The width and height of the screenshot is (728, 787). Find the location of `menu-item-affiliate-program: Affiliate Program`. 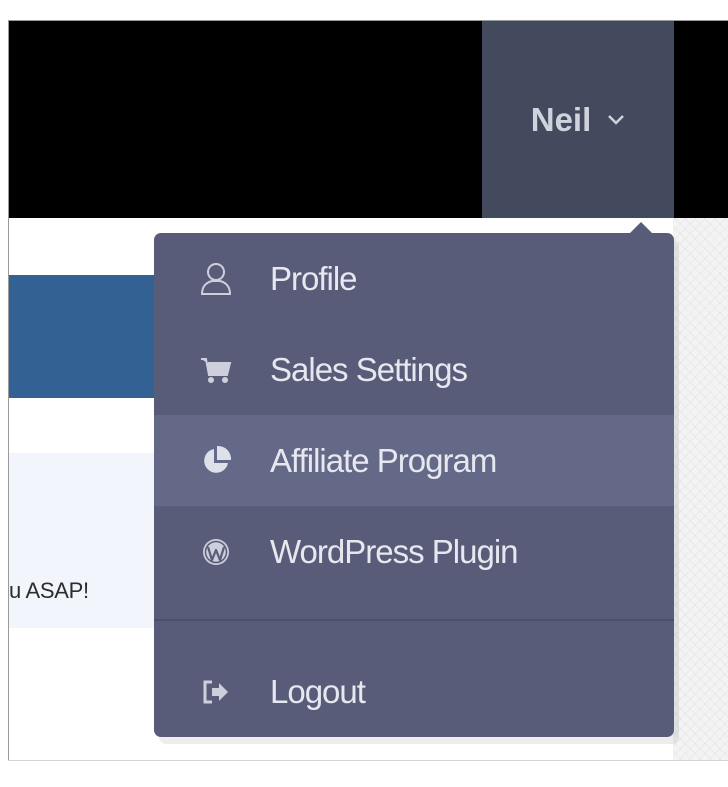

menu-item-affiliate-program: Affiliate Program is located at coordinates (414, 460).